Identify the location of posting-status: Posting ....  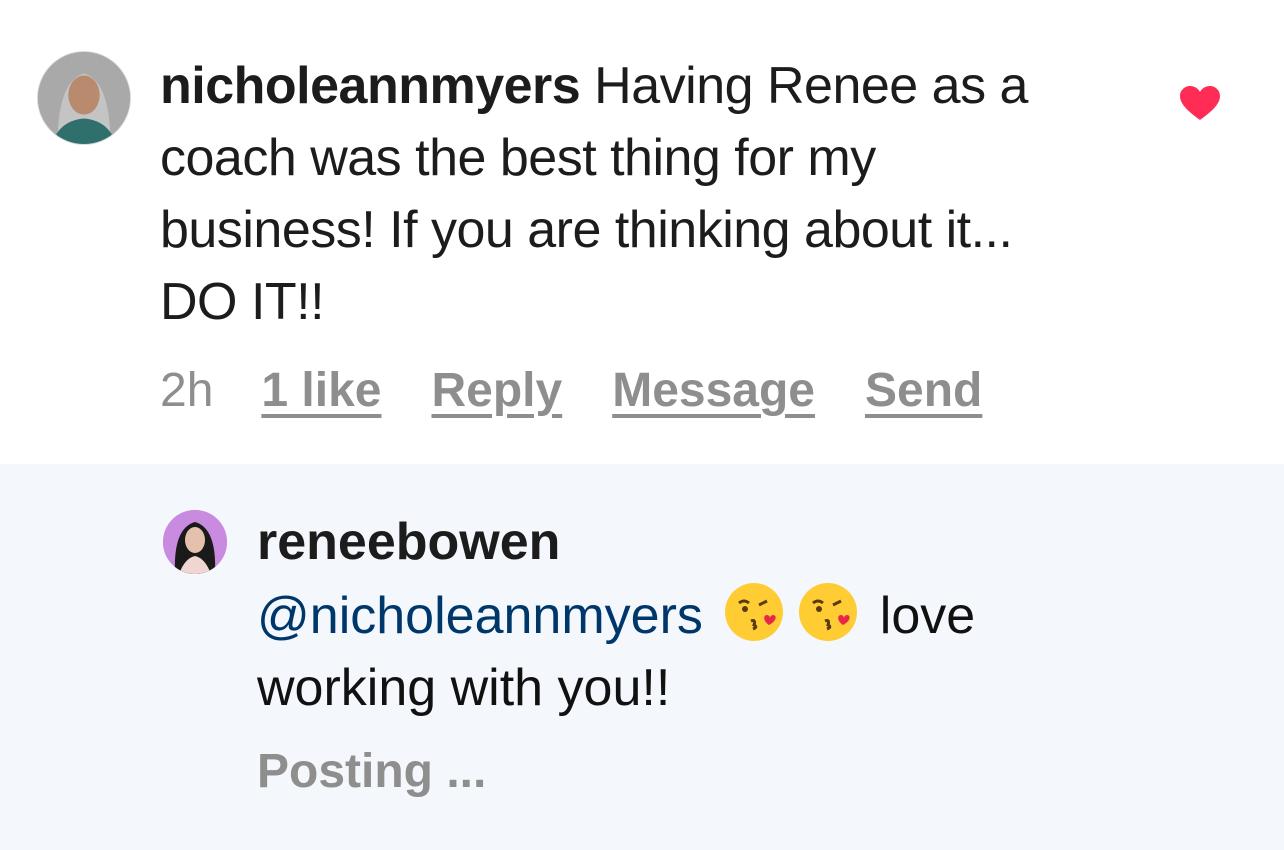
(372, 771).